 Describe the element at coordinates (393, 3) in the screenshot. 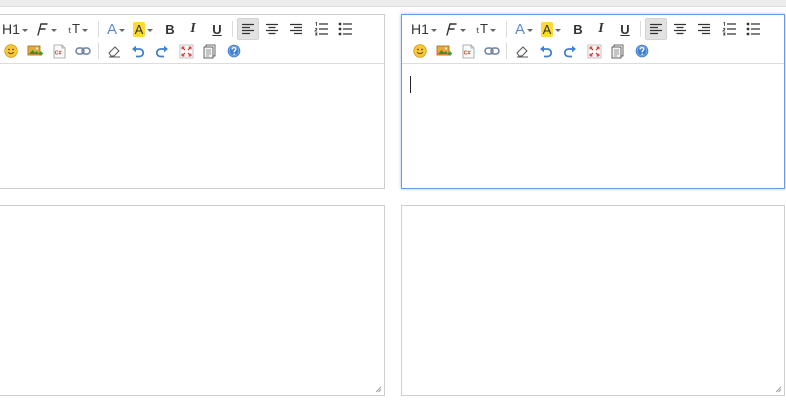

I see `top-strip` at that location.